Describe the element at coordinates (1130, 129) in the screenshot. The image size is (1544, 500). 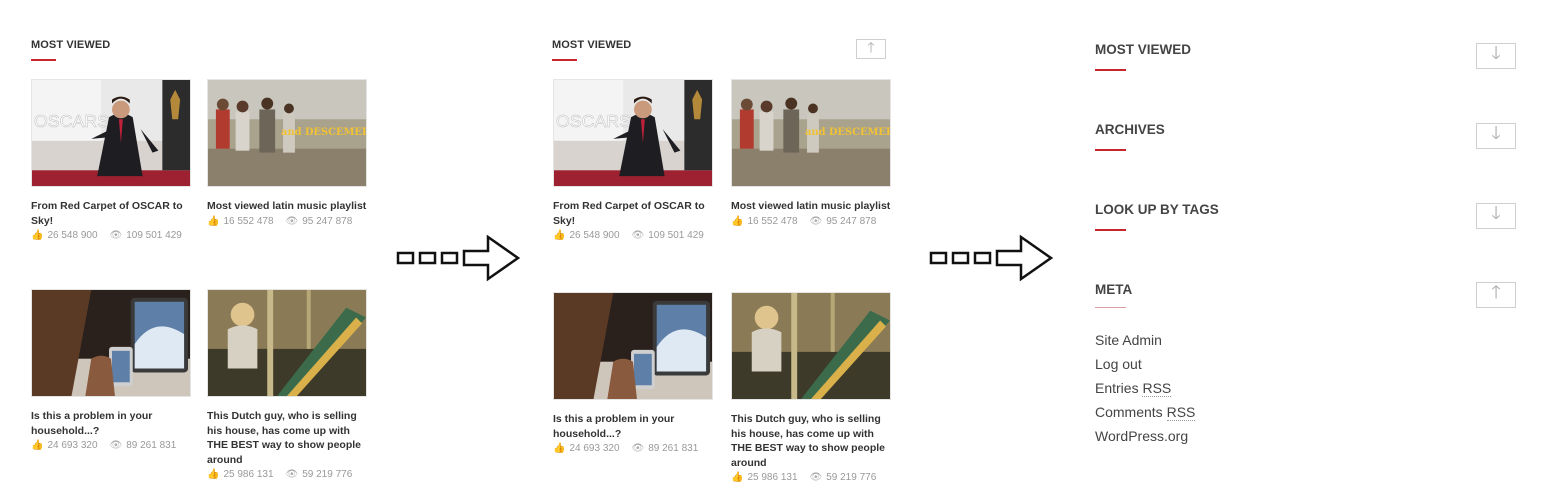
I see `section-title-archives: ARCHIVES` at that location.